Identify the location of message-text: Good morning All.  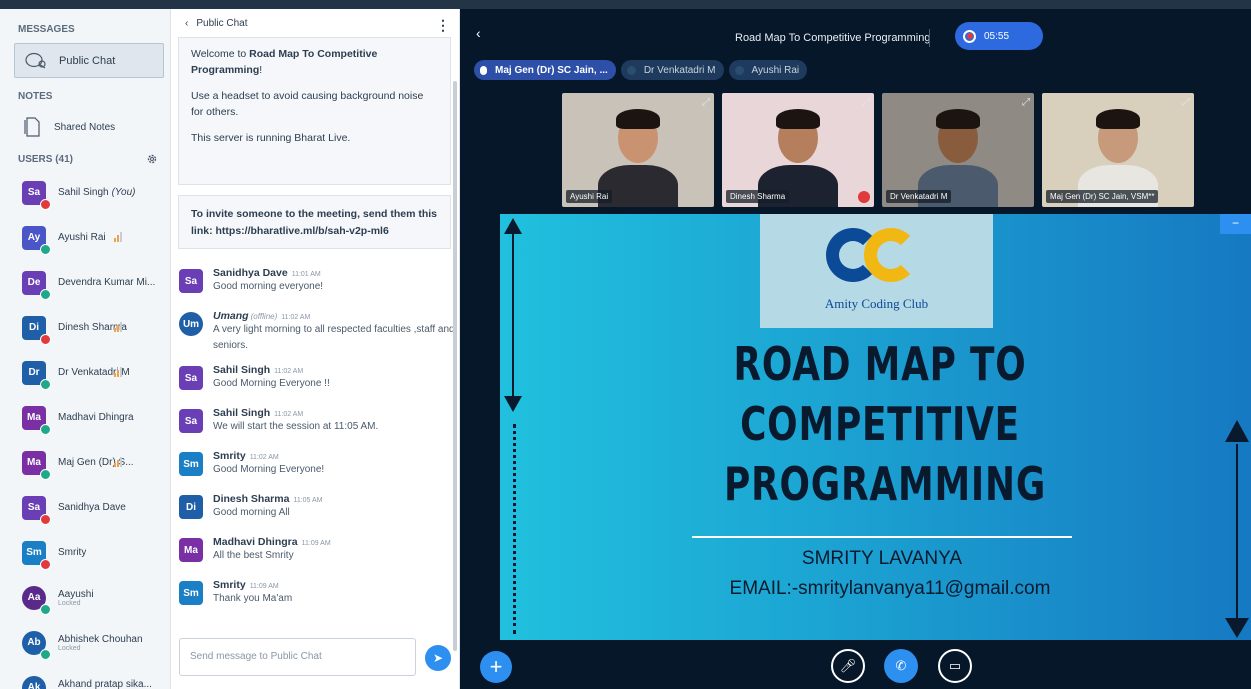
(251, 512).